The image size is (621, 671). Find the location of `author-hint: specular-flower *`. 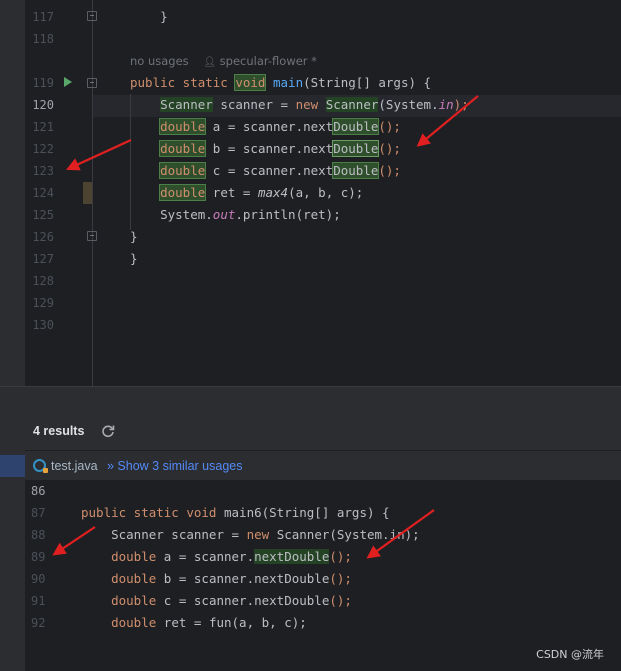

author-hint: specular-flower * is located at coordinates (268, 61).